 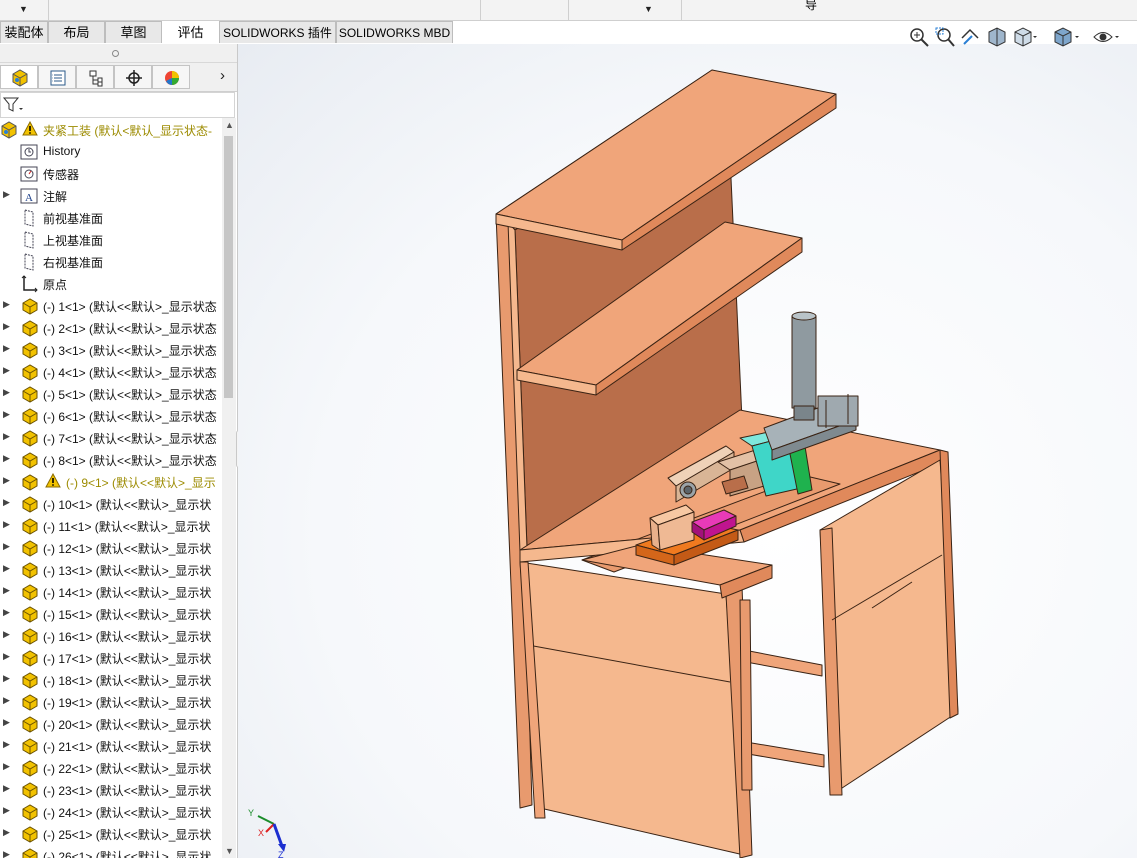 I want to click on scroll-thumb, so click(x=228, y=267).